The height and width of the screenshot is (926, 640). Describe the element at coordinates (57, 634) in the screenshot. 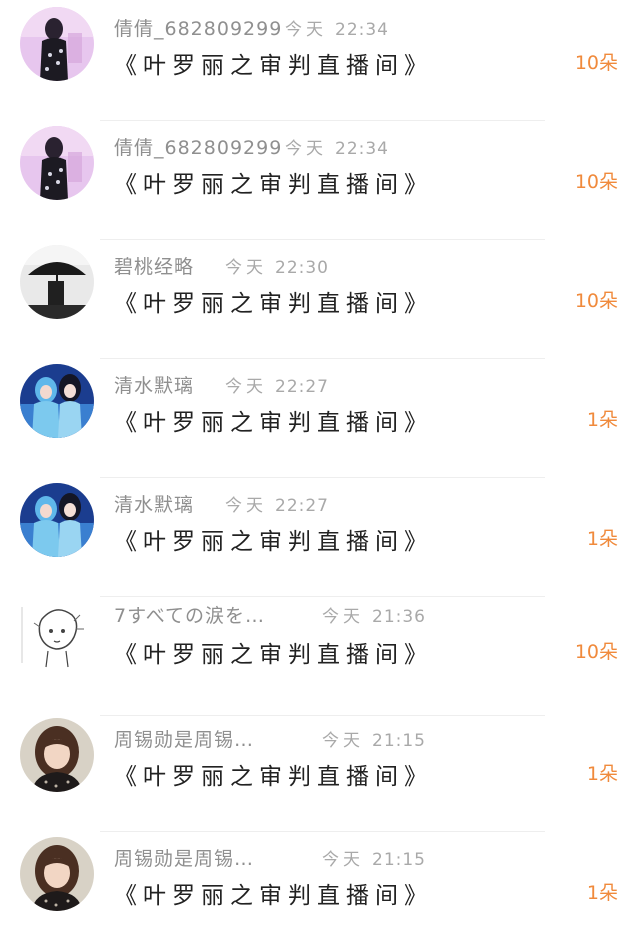

I see `avatar-sketch-boy-icon` at that location.